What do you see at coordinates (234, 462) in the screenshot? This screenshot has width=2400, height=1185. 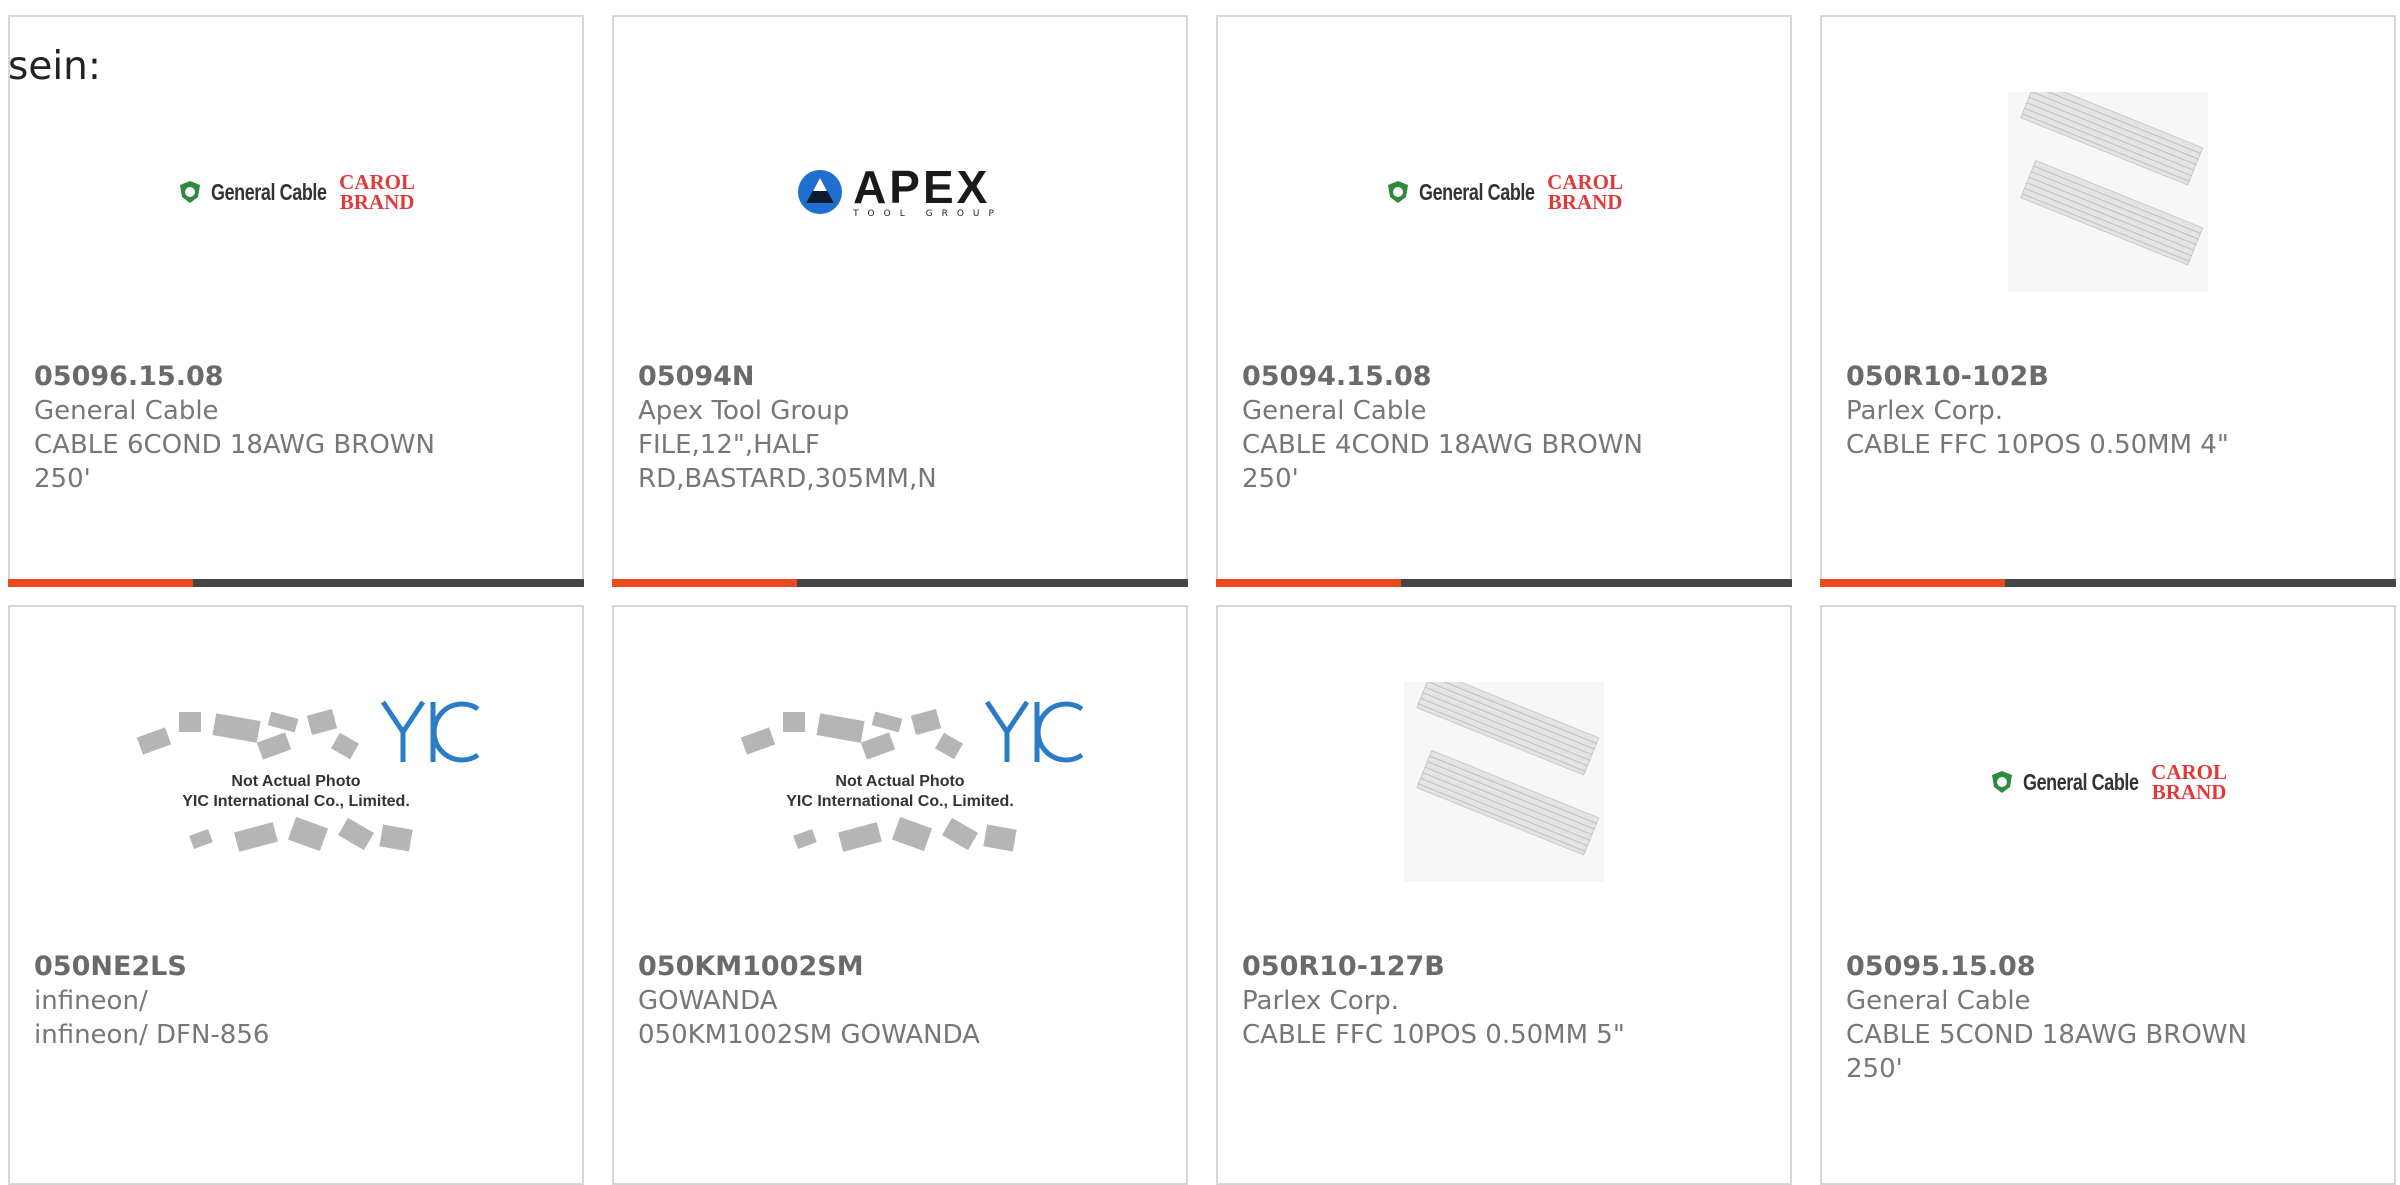 I see `description: CABLE 6COND 18AWG BROWN 250'` at bounding box center [234, 462].